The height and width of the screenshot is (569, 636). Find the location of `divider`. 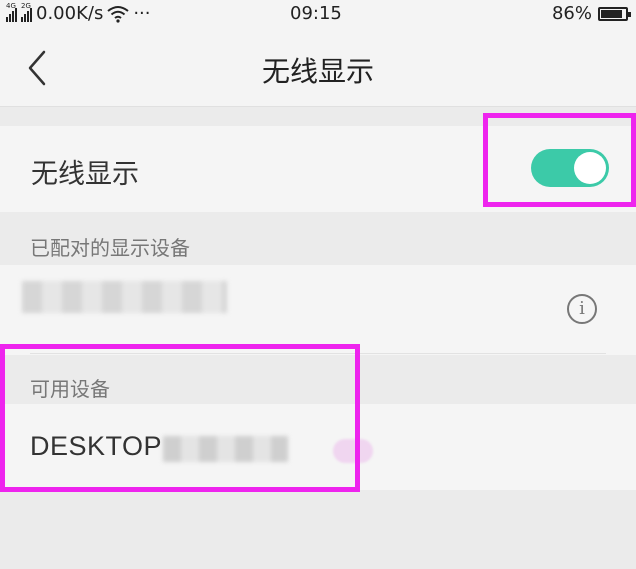

divider is located at coordinates (318, 353).